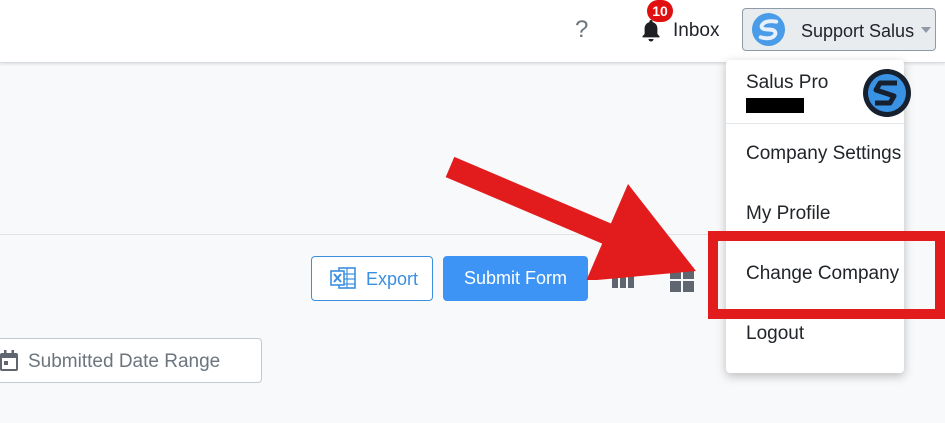 The image size is (945, 423). Describe the element at coordinates (660, 11) in the screenshot. I see `inbox-count-badge: 10` at that location.